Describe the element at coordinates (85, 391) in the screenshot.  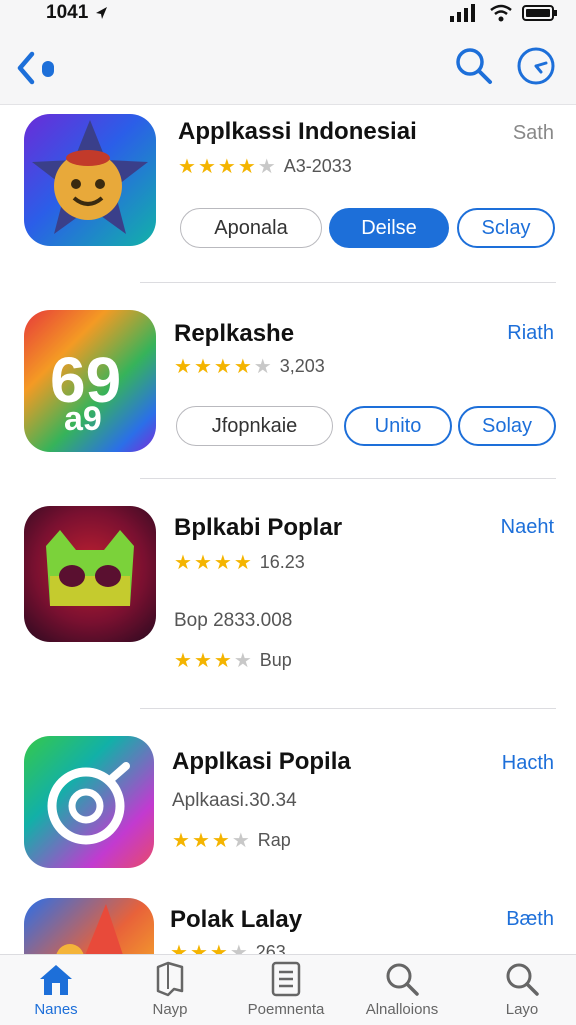
I see `numbers-icon: 69 a9` at that location.